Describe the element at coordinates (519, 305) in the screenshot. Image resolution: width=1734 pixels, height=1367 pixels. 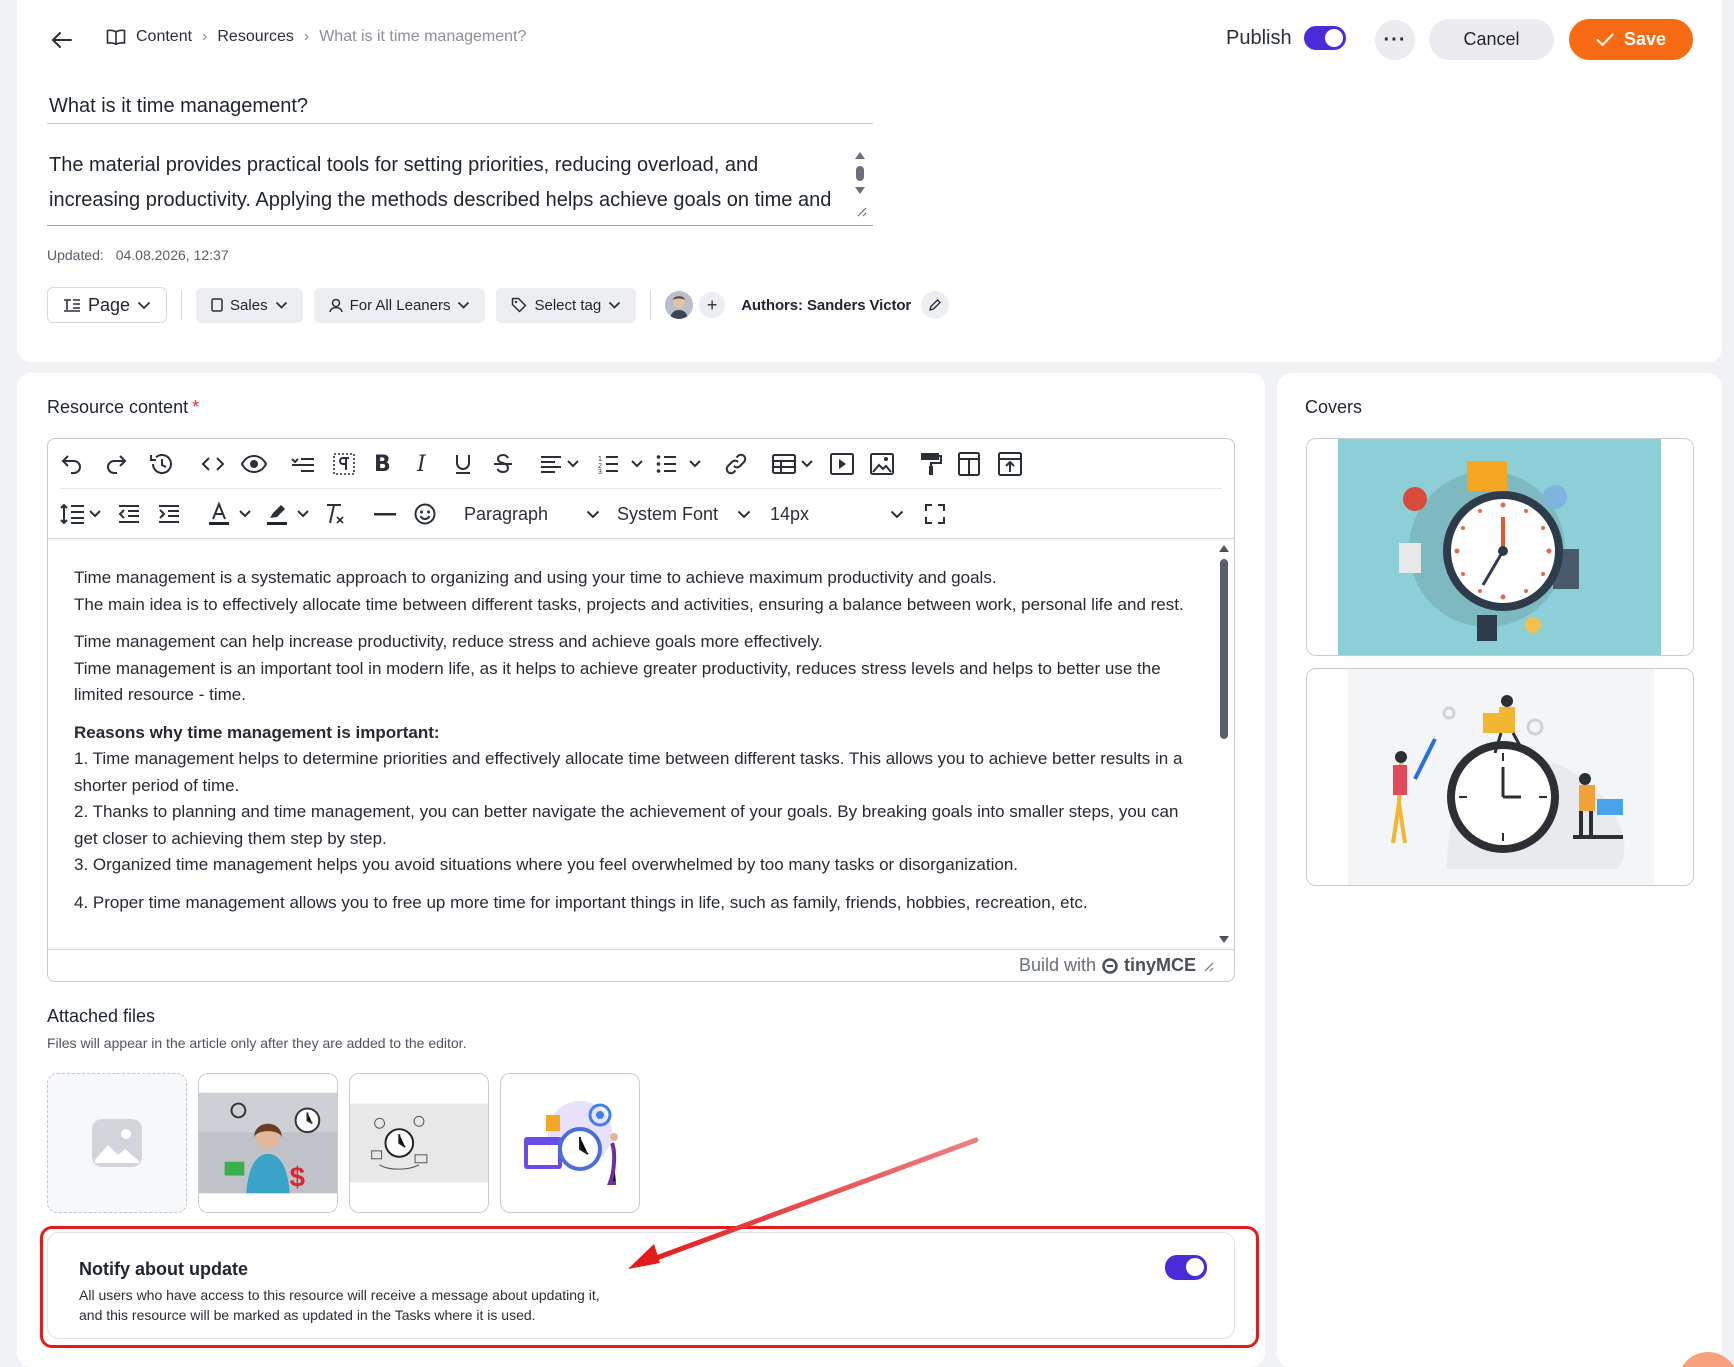
I see `tag-icon` at that location.